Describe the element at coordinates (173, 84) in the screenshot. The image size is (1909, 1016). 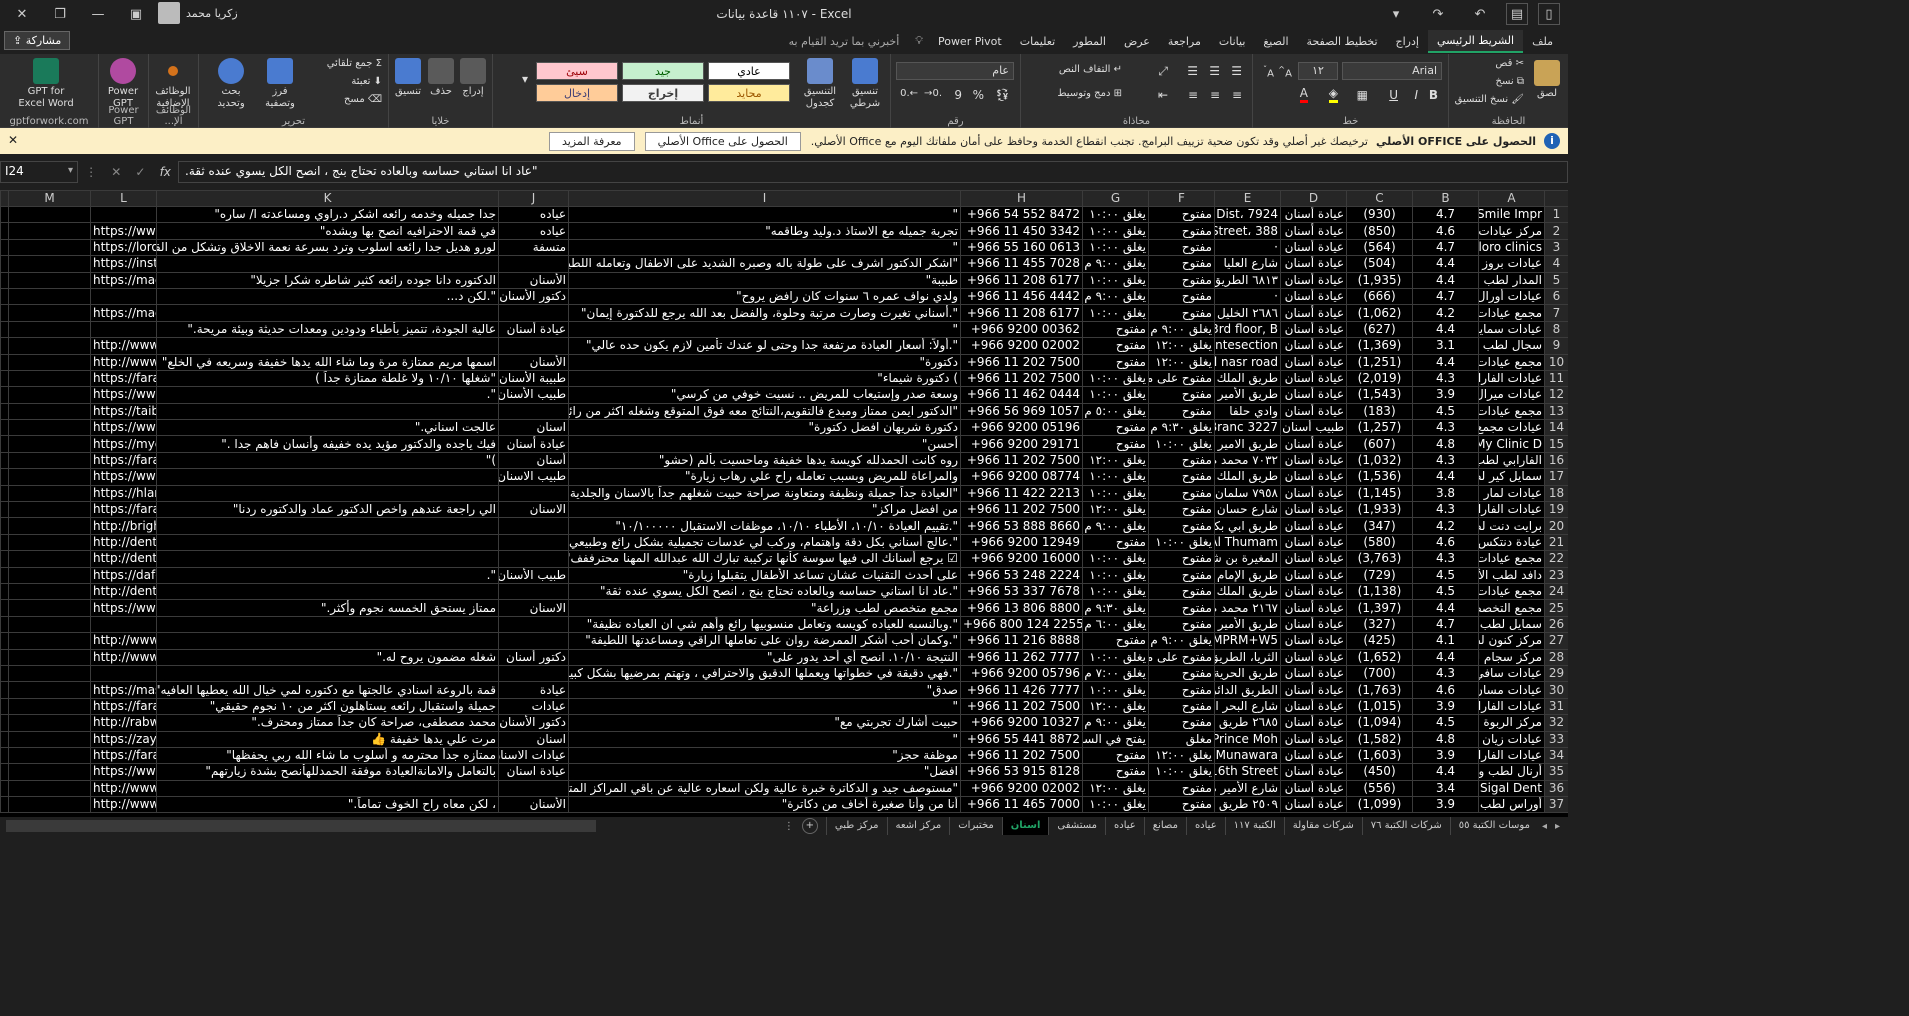
I see `addins-button: الوظائف الإضافية` at that location.